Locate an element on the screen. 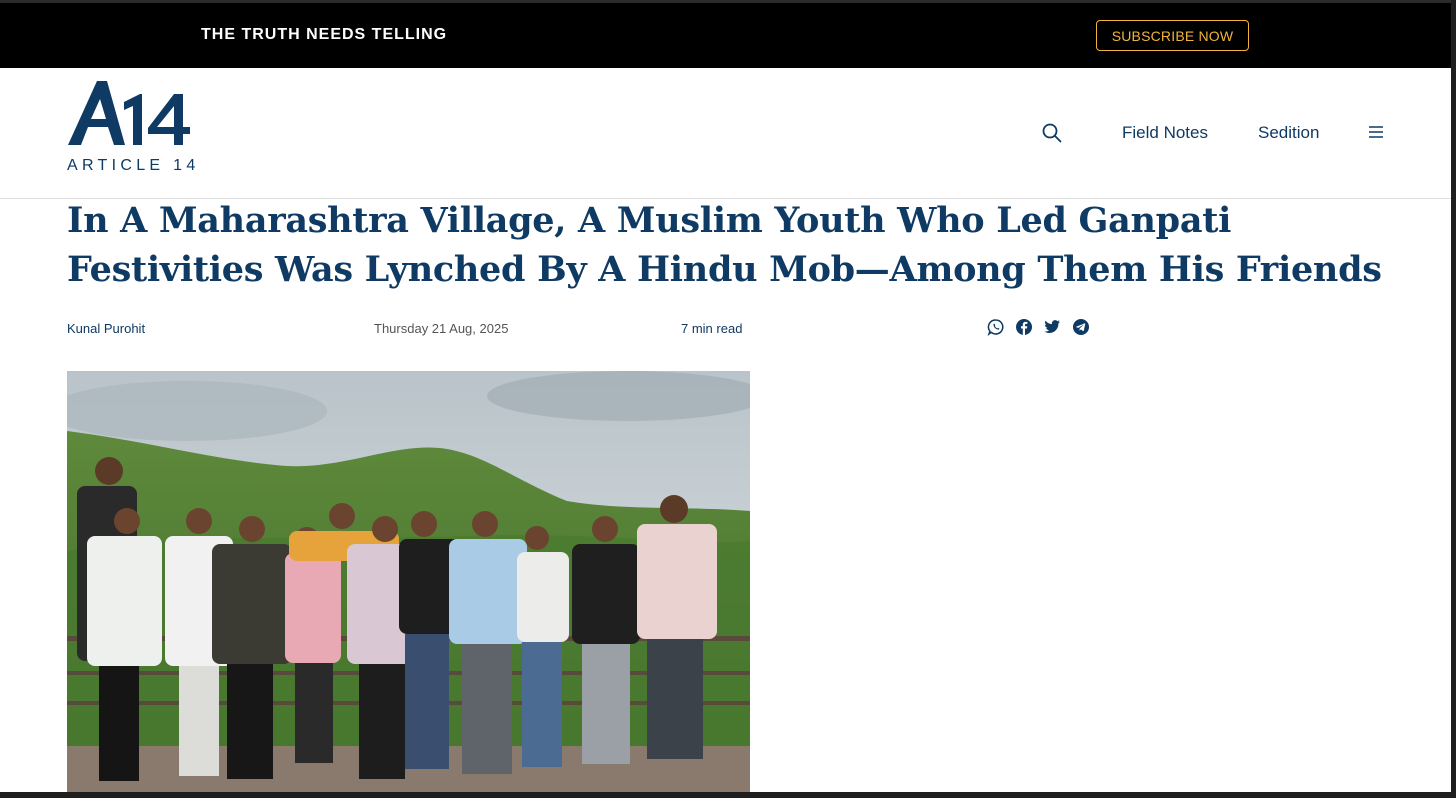 The height and width of the screenshot is (798, 1456). nav-link-field-notes: Field Notes is located at coordinates (1165, 133).